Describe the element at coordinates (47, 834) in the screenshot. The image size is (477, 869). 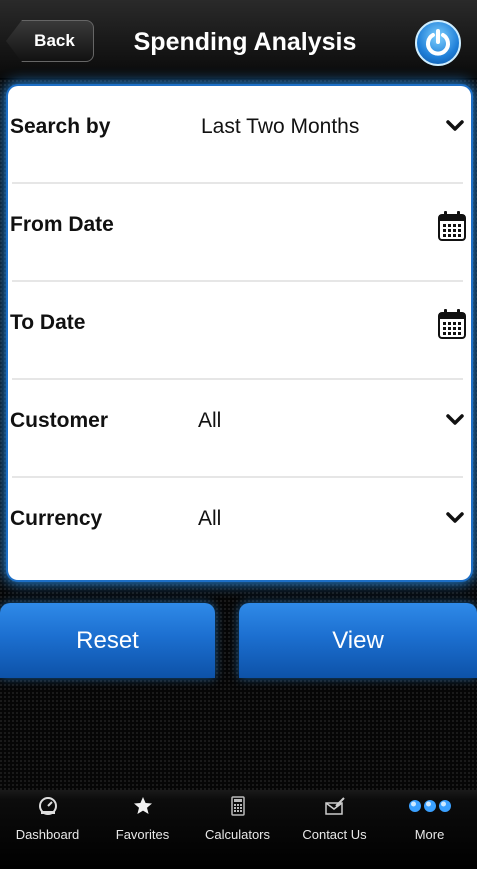
I see `tab-label: Dashboard` at that location.